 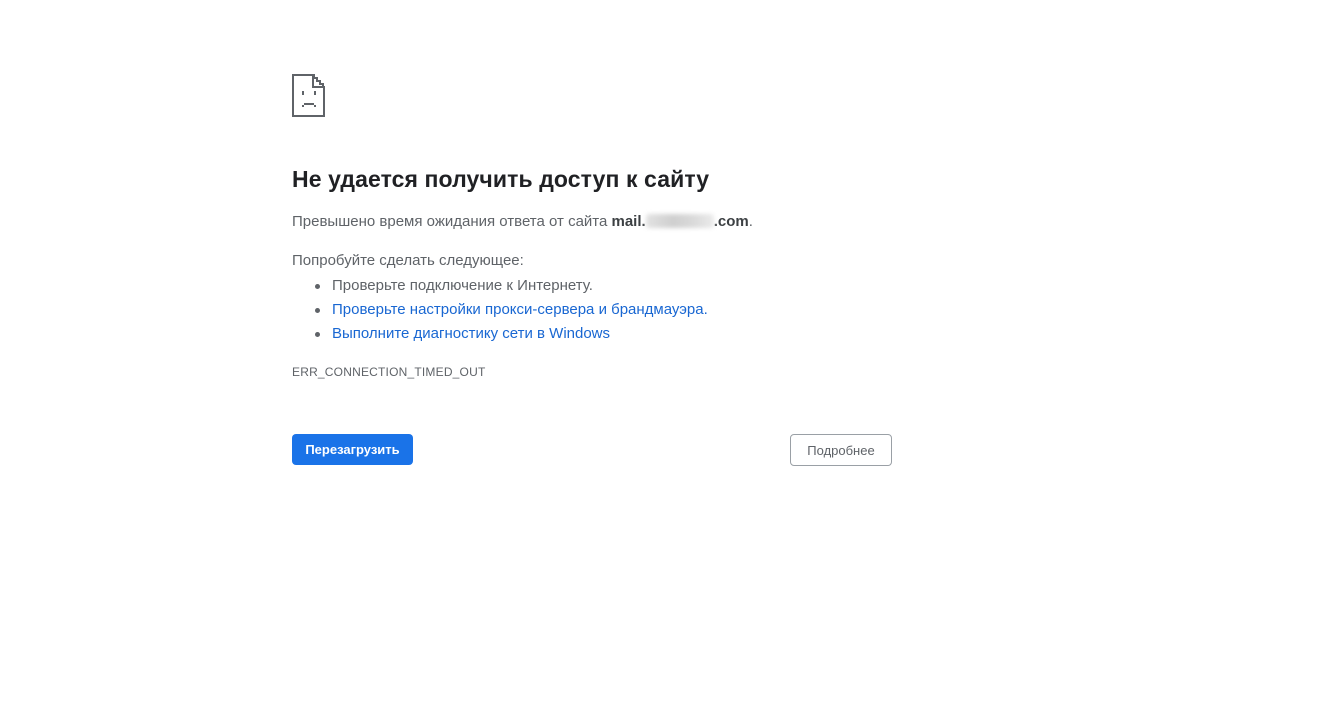 I want to click on suggestion-check-connection: Проверьте подключение к Интернету., so click(x=511, y=286).